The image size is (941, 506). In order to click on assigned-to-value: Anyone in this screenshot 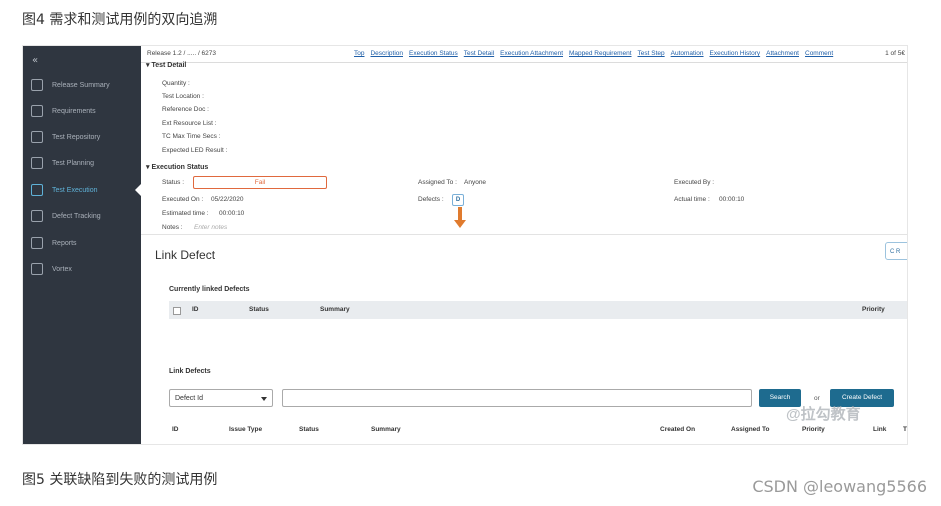, I will do `click(475, 182)`.